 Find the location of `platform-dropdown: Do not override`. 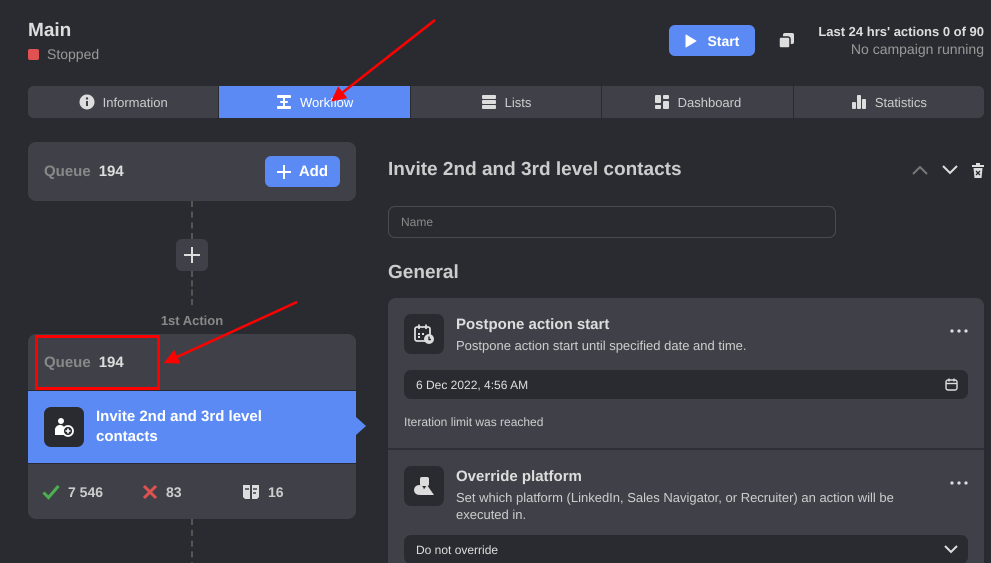

platform-dropdown: Do not override is located at coordinates (686, 549).